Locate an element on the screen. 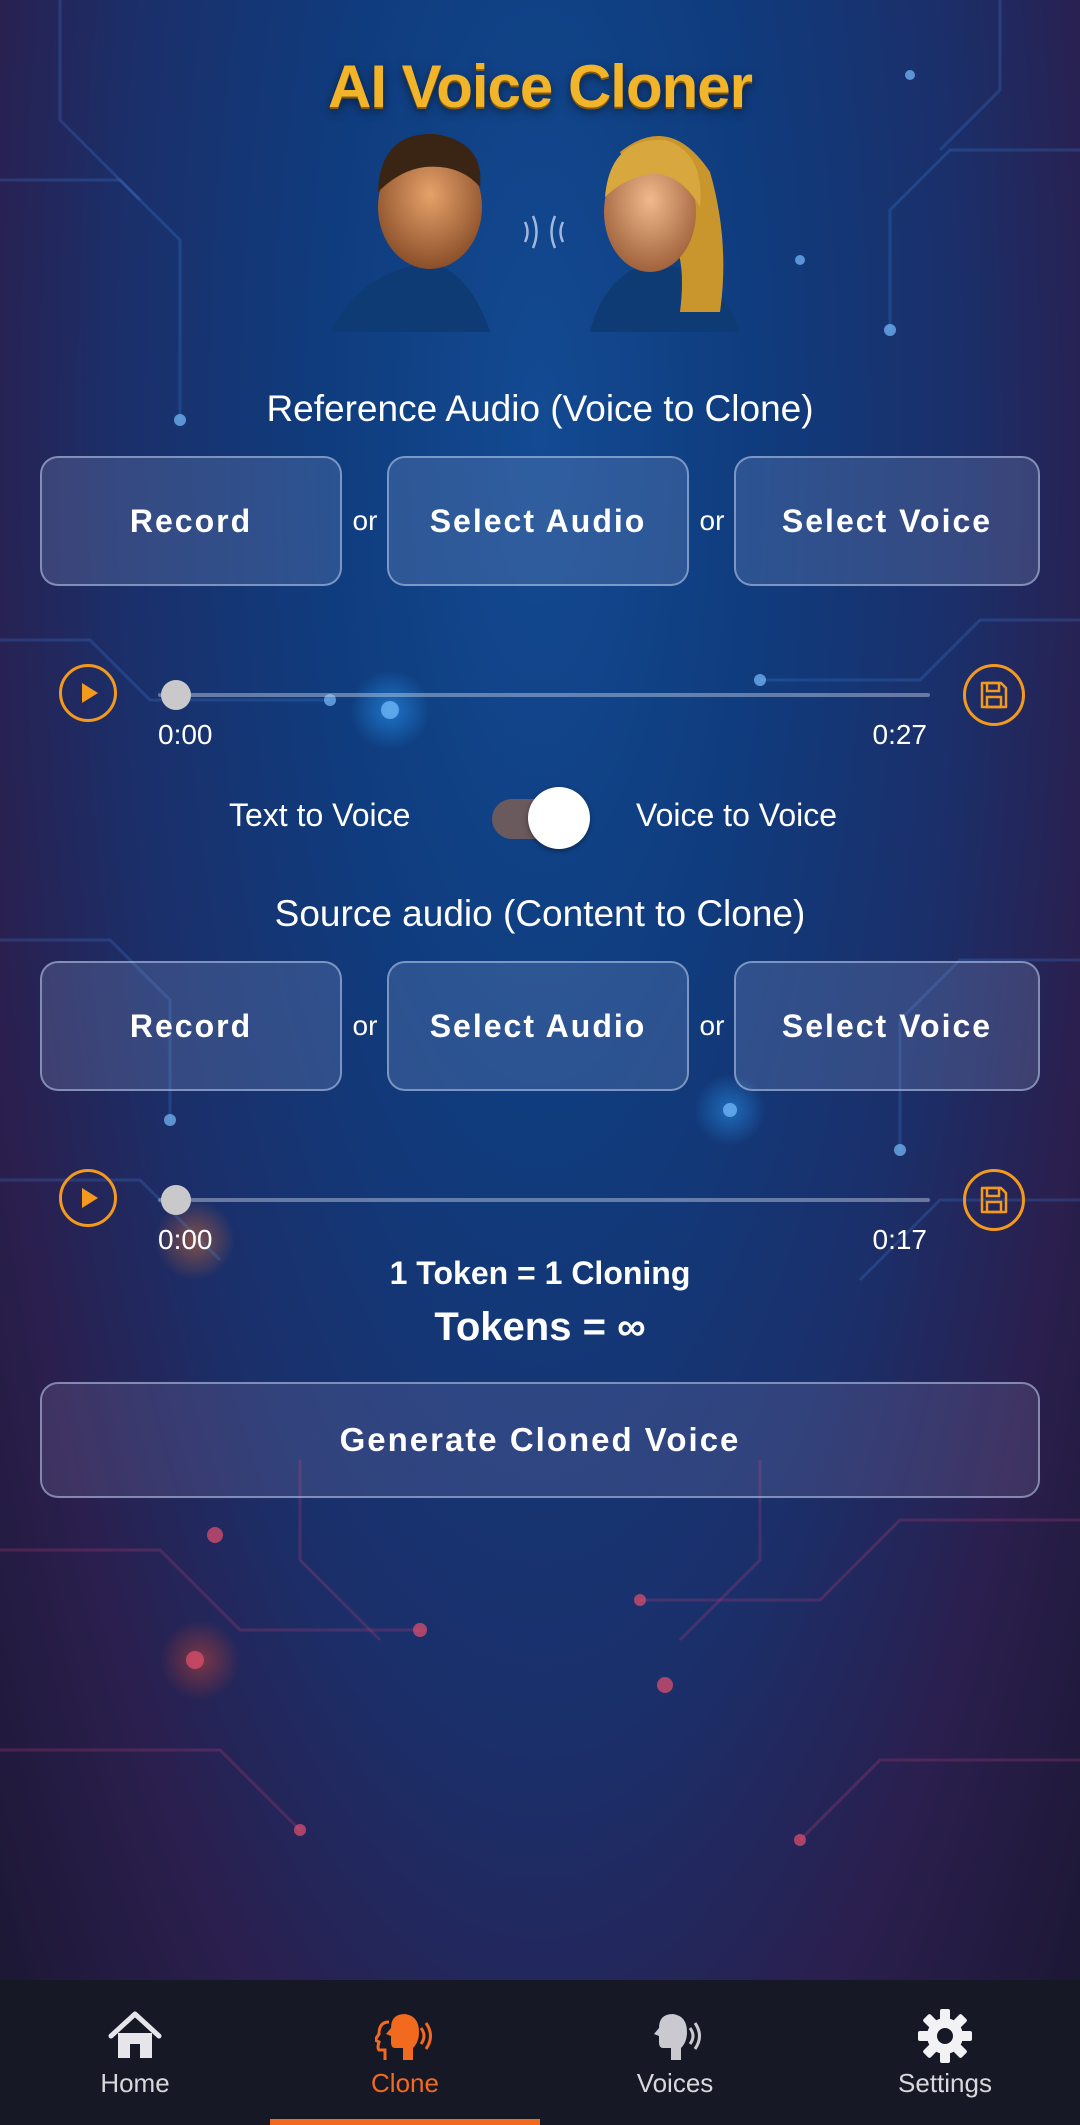  token-count-text: Tokens = ∞ is located at coordinates (540, 1327).